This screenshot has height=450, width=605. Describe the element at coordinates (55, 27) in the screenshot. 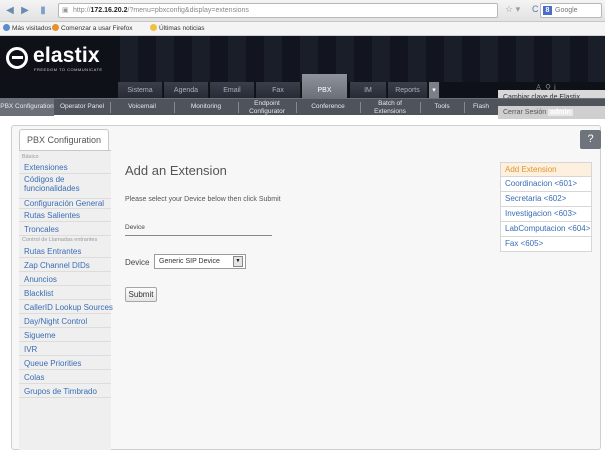

I see `firefox-icon` at that location.